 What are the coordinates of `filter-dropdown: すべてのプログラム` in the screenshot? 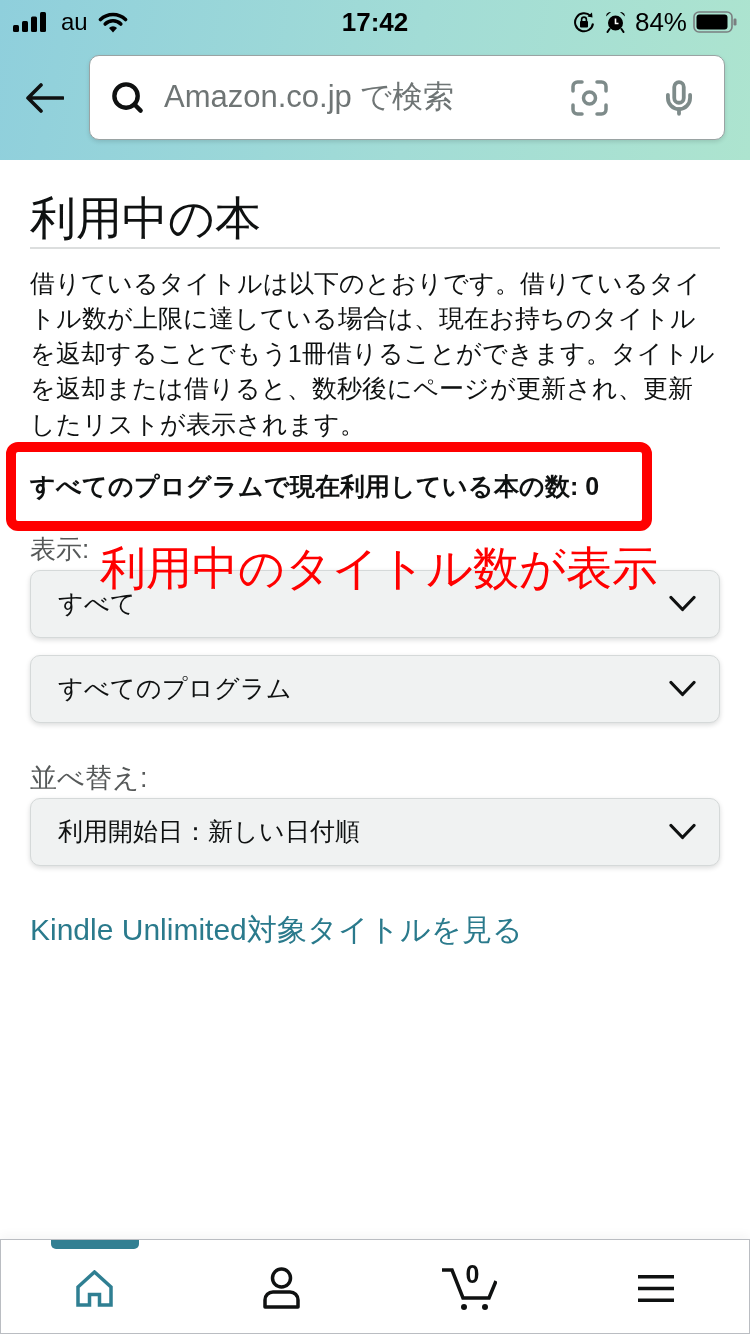 It's located at (375, 689).